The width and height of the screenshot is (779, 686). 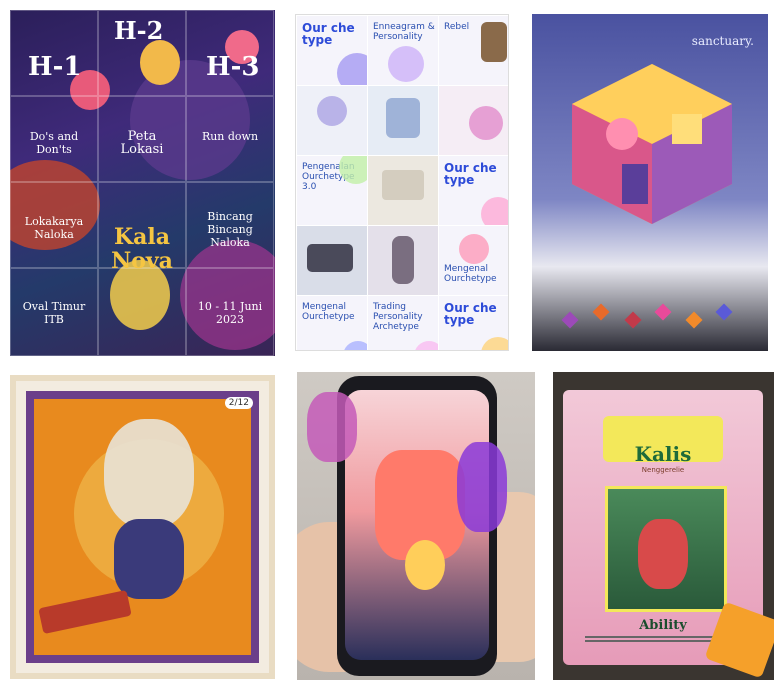 I want to click on feed-post: Enneagram & Personality, so click(x=403, y=50).